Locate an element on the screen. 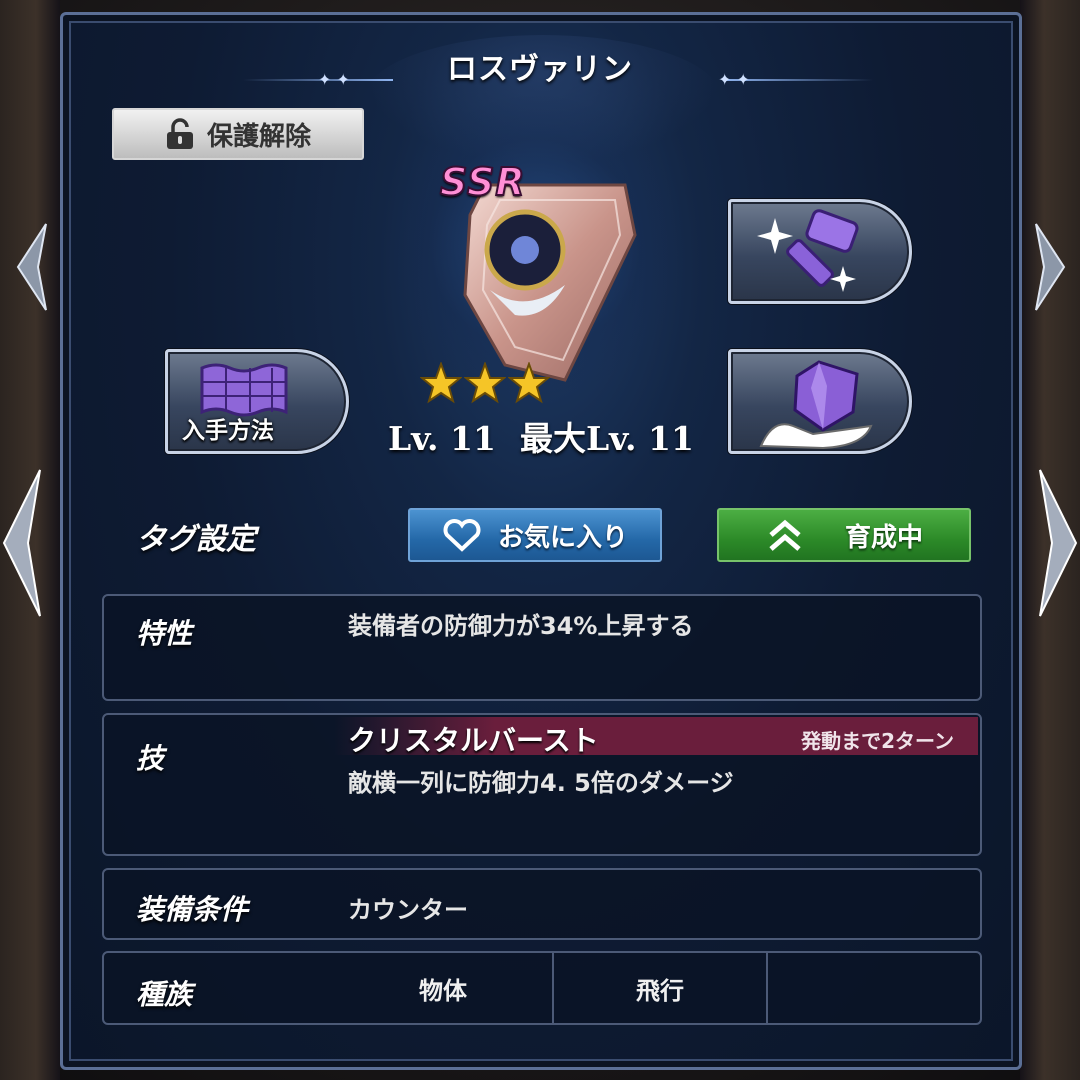  prev-top-arrow-icon is located at coordinates (31, 267).